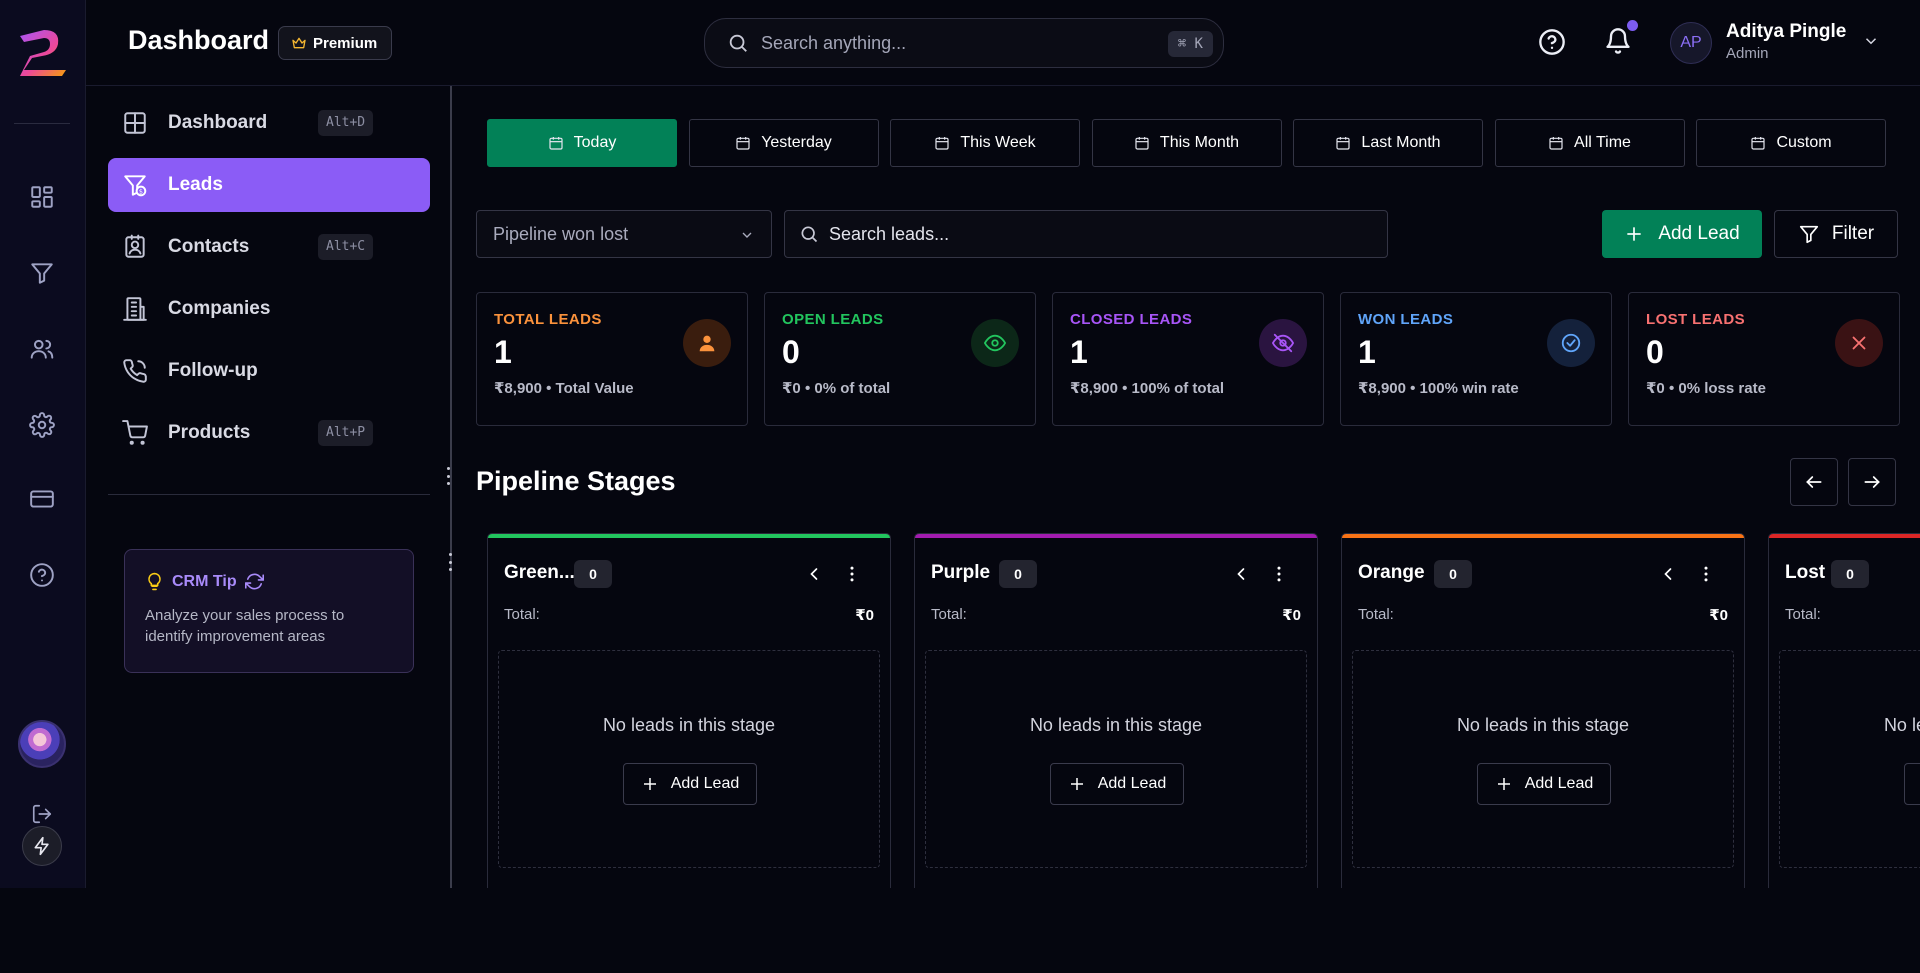 The width and height of the screenshot is (1920, 973). Describe the element at coordinates (43, 52) in the screenshot. I see `app-logo` at that location.